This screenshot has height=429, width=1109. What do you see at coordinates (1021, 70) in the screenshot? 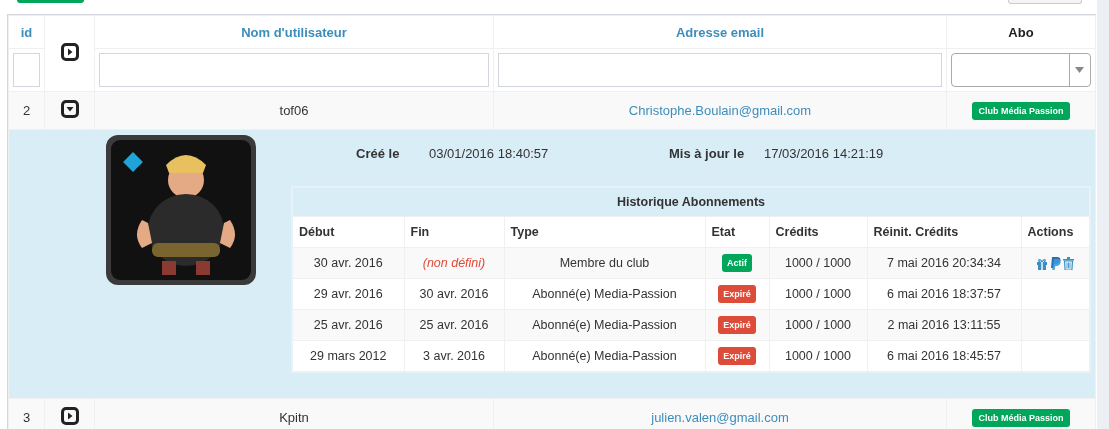
I see `filter-dropdown` at bounding box center [1021, 70].